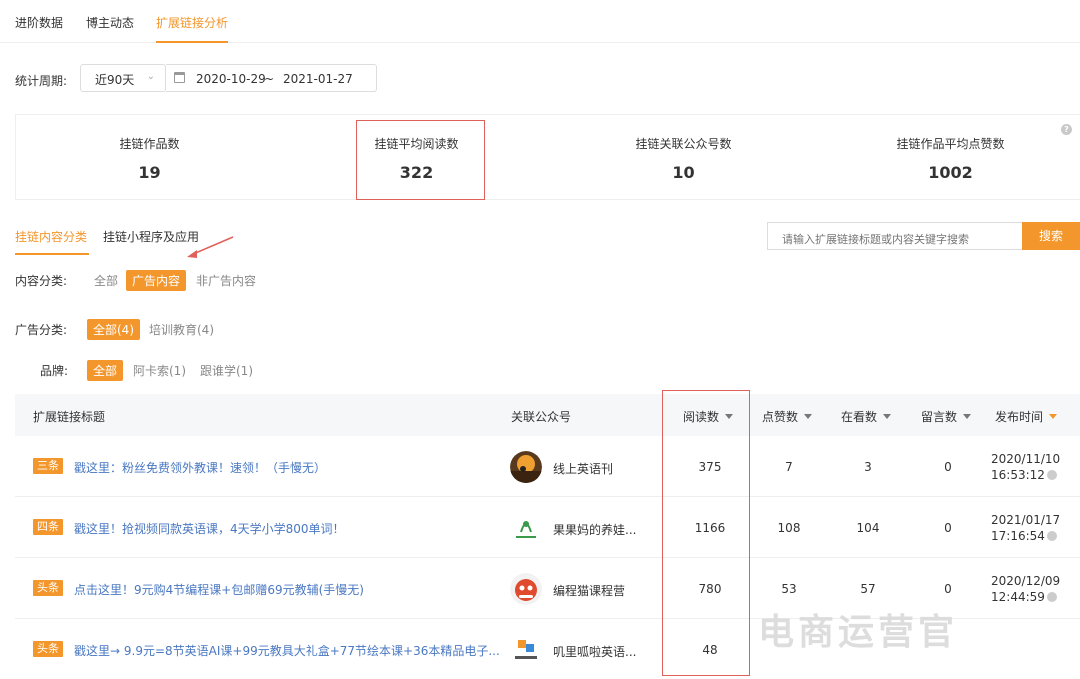  I want to click on stat-linked-works: 挂链作品数 19, so click(149, 157).